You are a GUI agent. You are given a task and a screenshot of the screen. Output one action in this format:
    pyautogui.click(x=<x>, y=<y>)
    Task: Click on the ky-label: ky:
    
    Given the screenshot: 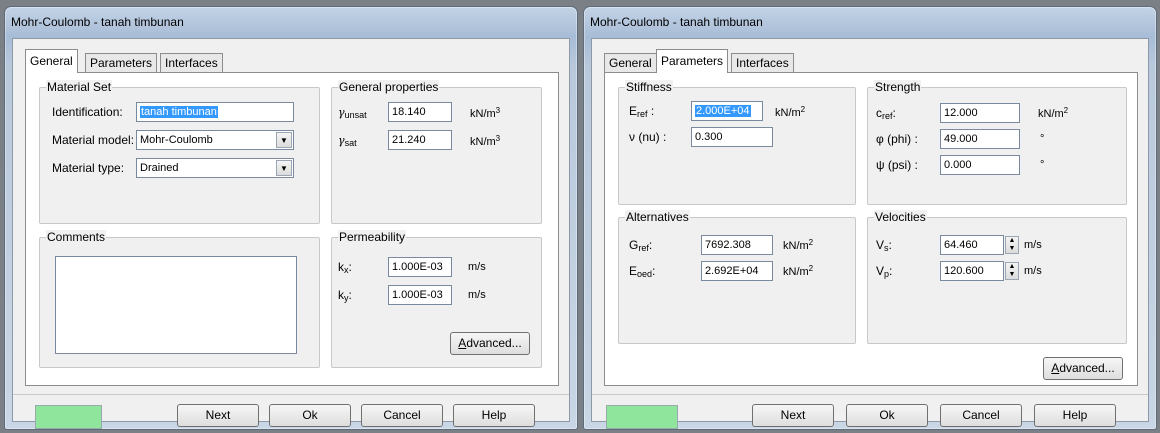 What is the action you would take?
    pyautogui.click(x=345, y=295)
    